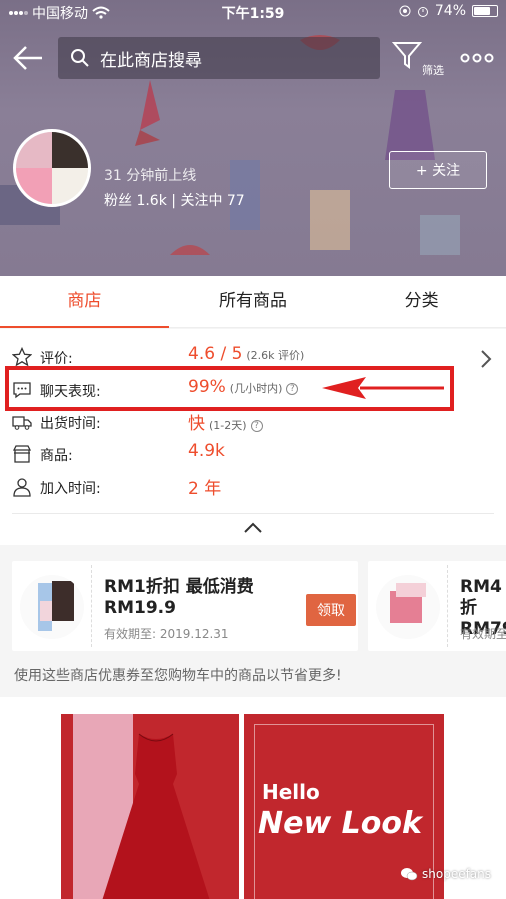 The image size is (506, 899). I want to click on tab-categories: 分类, so click(421, 301).